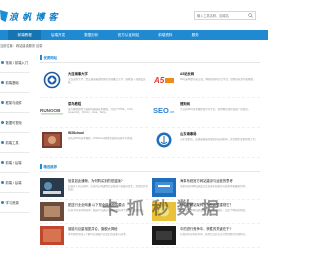 This screenshot has height=268, width=320. What do you see at coordinates (50, 167) in the screenshot?
I see `section-title: 精选推荐` at bounding box center [50, 167].